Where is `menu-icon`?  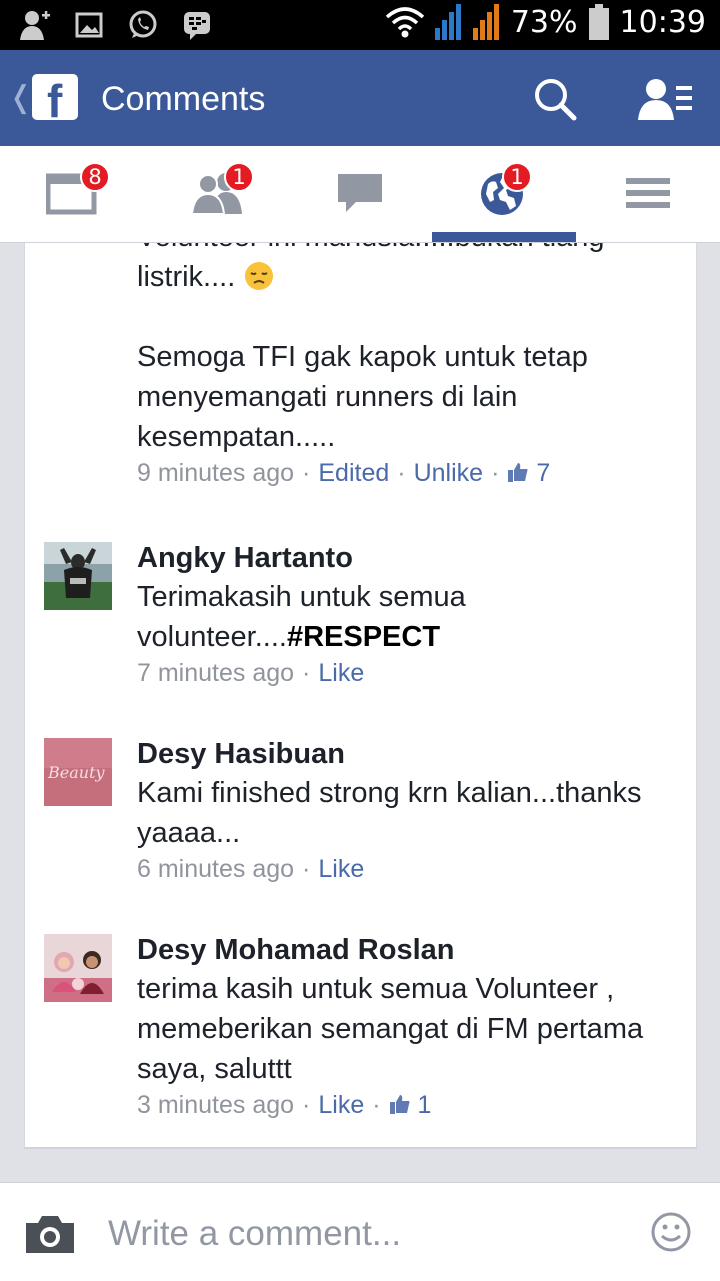
menu-icon is located at coordinates (648, 193).